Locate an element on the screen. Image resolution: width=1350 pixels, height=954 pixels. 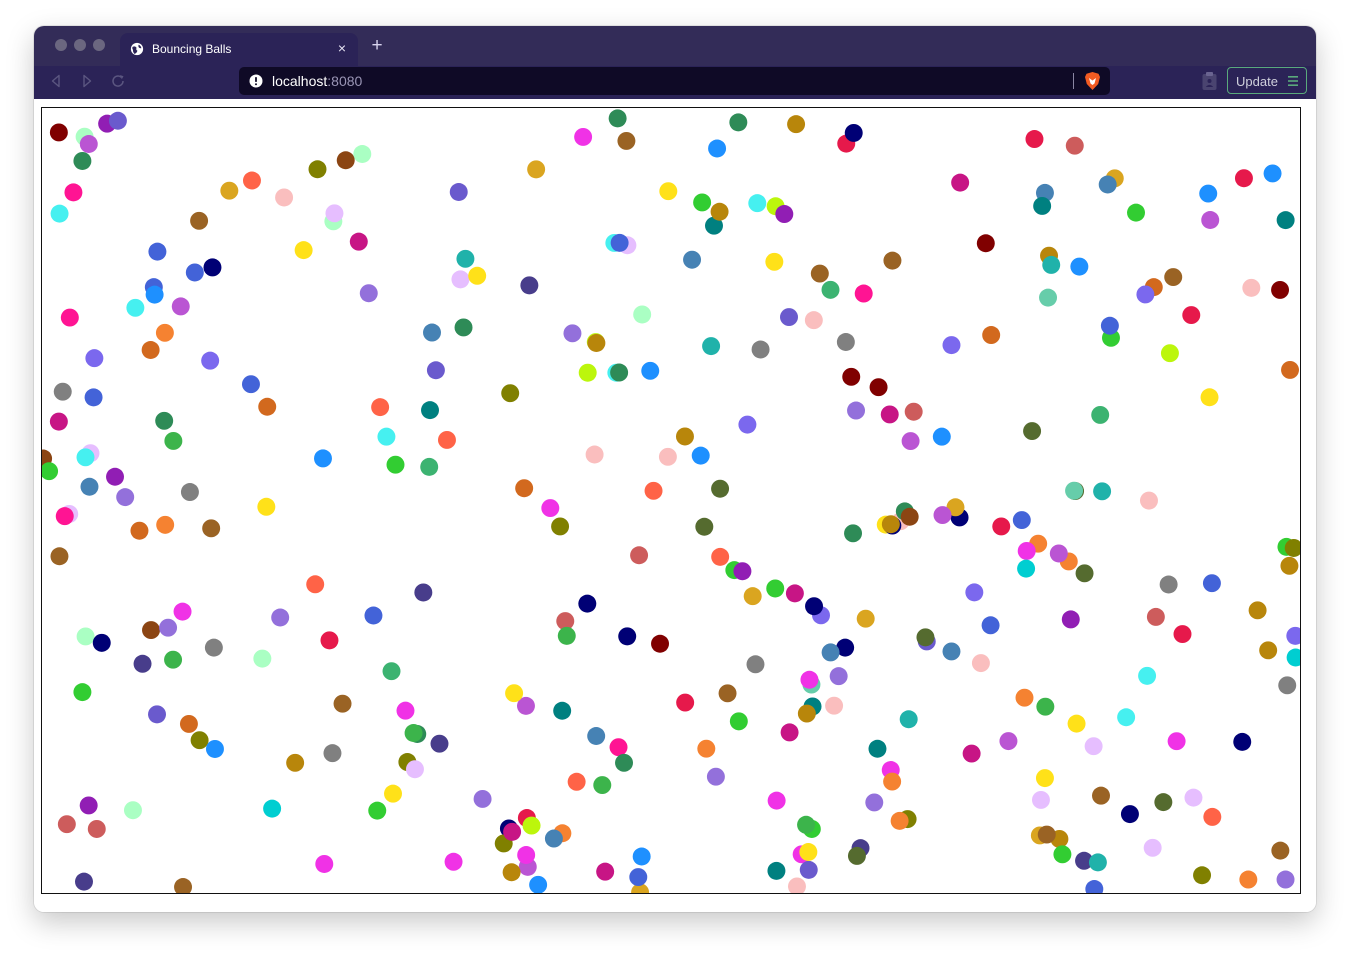
zoom-window-button is located at coordinates (99, 45).